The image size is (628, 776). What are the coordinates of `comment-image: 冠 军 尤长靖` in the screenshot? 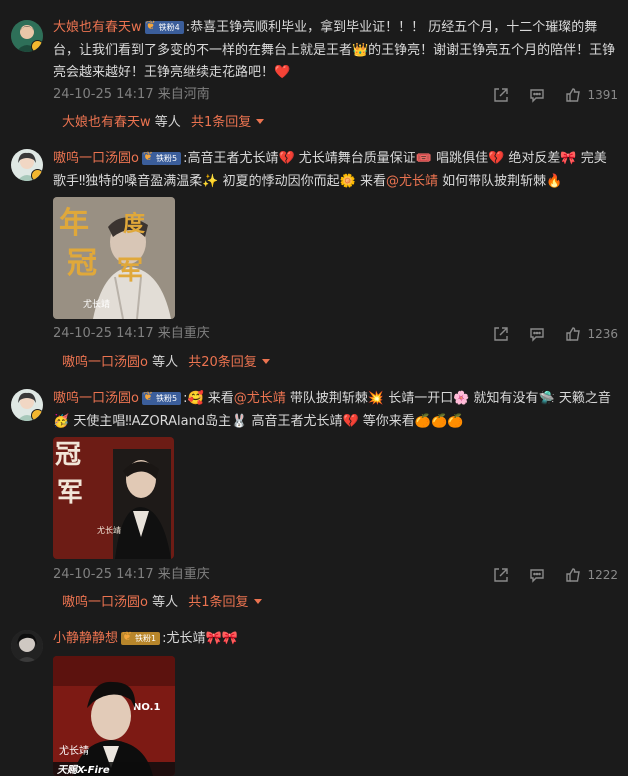 It's located at (113, 498).